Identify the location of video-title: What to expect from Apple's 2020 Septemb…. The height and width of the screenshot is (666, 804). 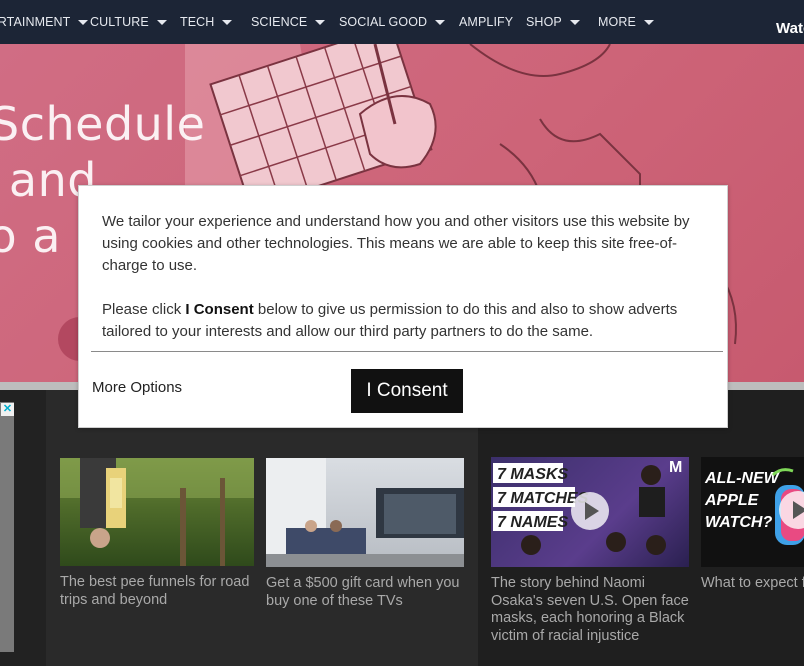
(752, 584).